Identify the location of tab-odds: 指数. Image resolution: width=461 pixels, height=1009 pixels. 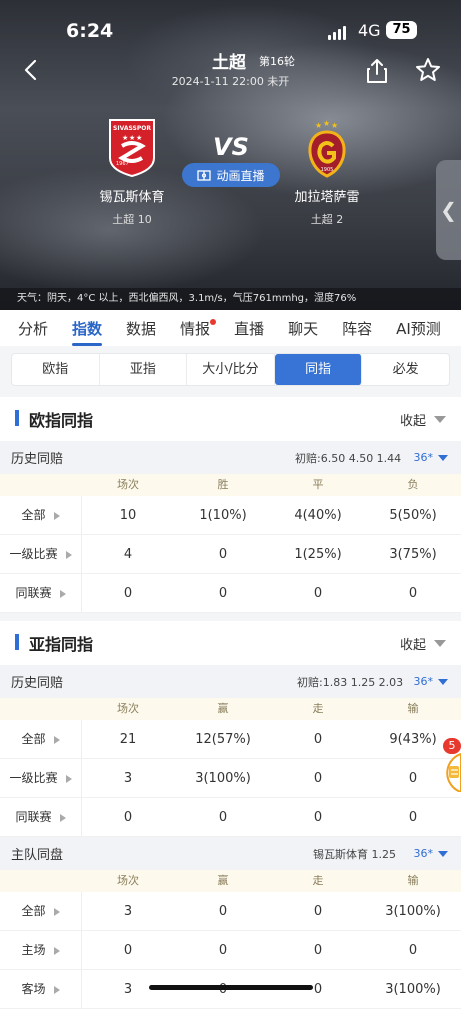
(87, 332).